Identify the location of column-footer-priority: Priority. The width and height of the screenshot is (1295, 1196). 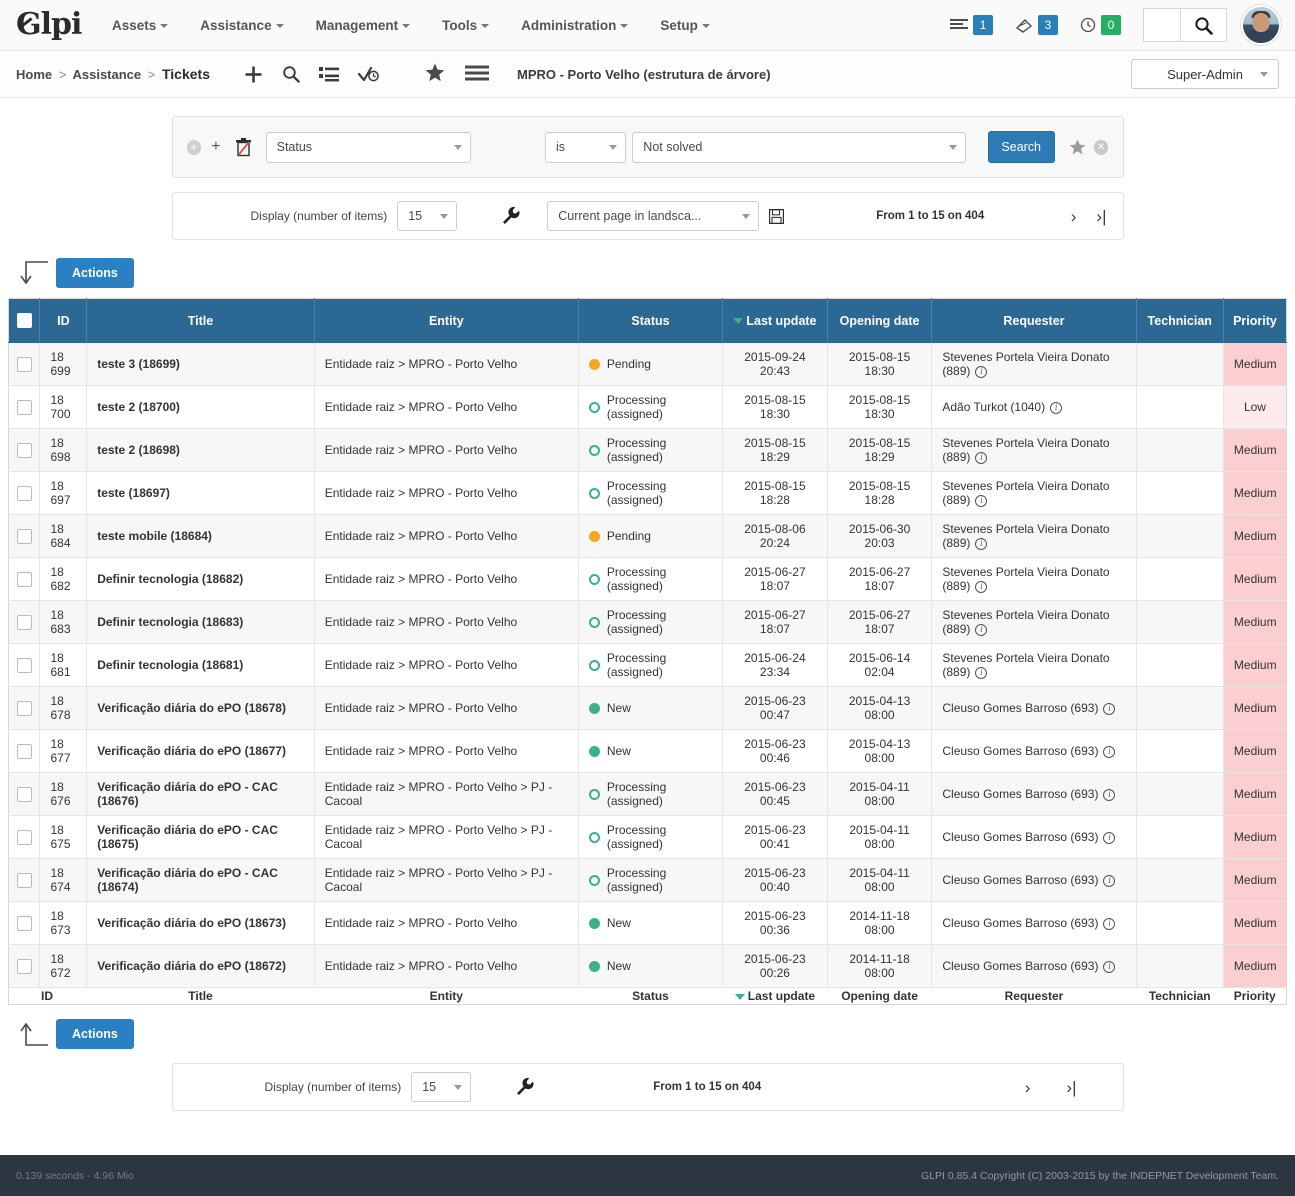
(1254, 996).